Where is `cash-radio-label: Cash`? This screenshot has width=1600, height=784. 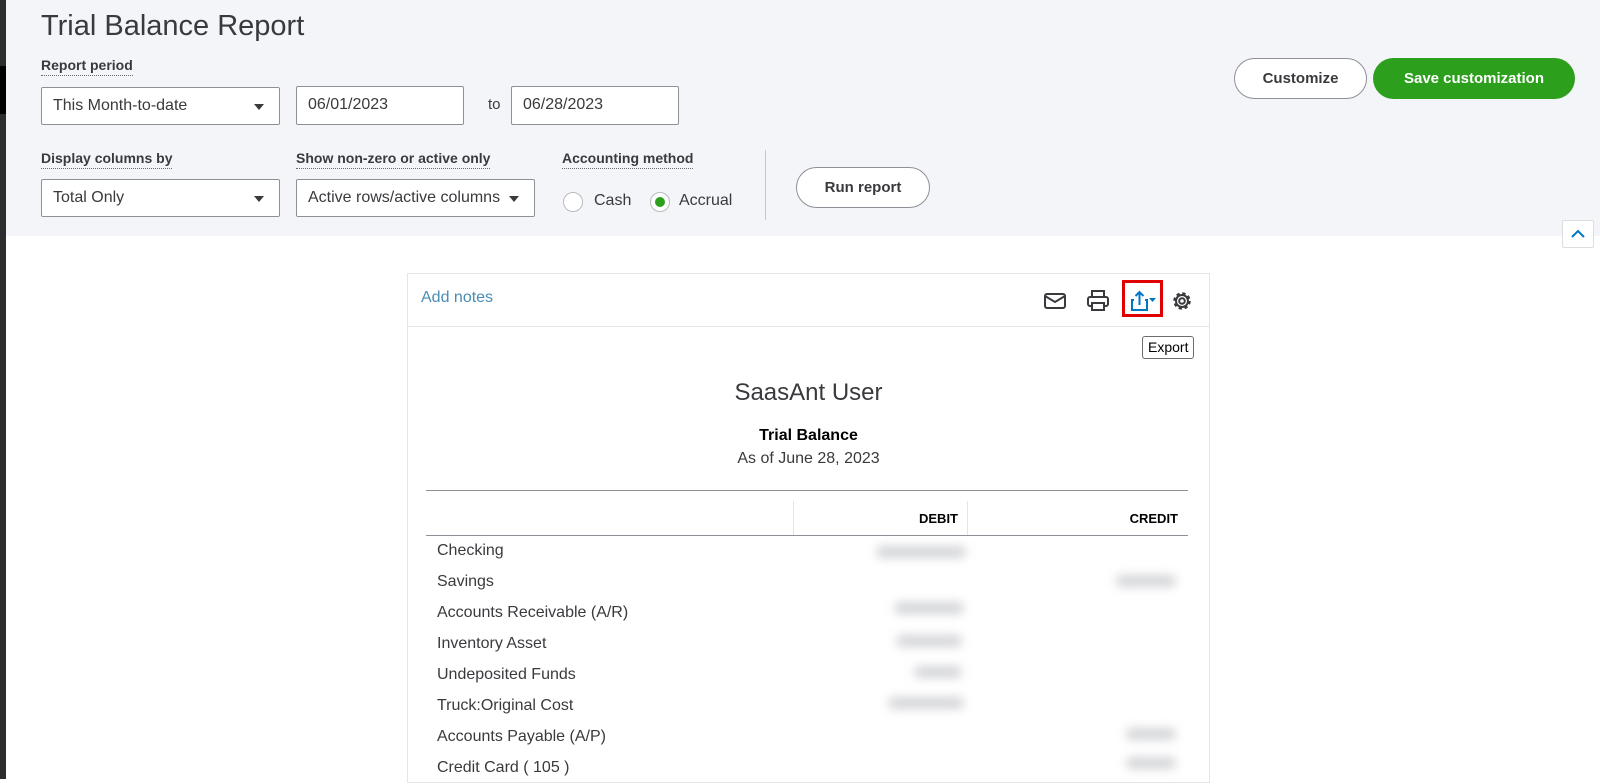
cash-radio-label: Cash is located at coordinates (612, 201).